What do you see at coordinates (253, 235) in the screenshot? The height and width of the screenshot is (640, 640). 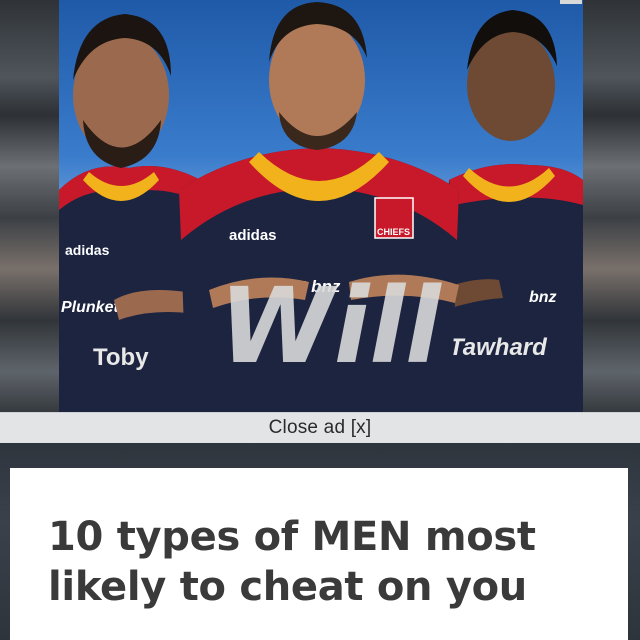 I see `middle-shirt-brand: adidas` at bounding box center [253, 235].